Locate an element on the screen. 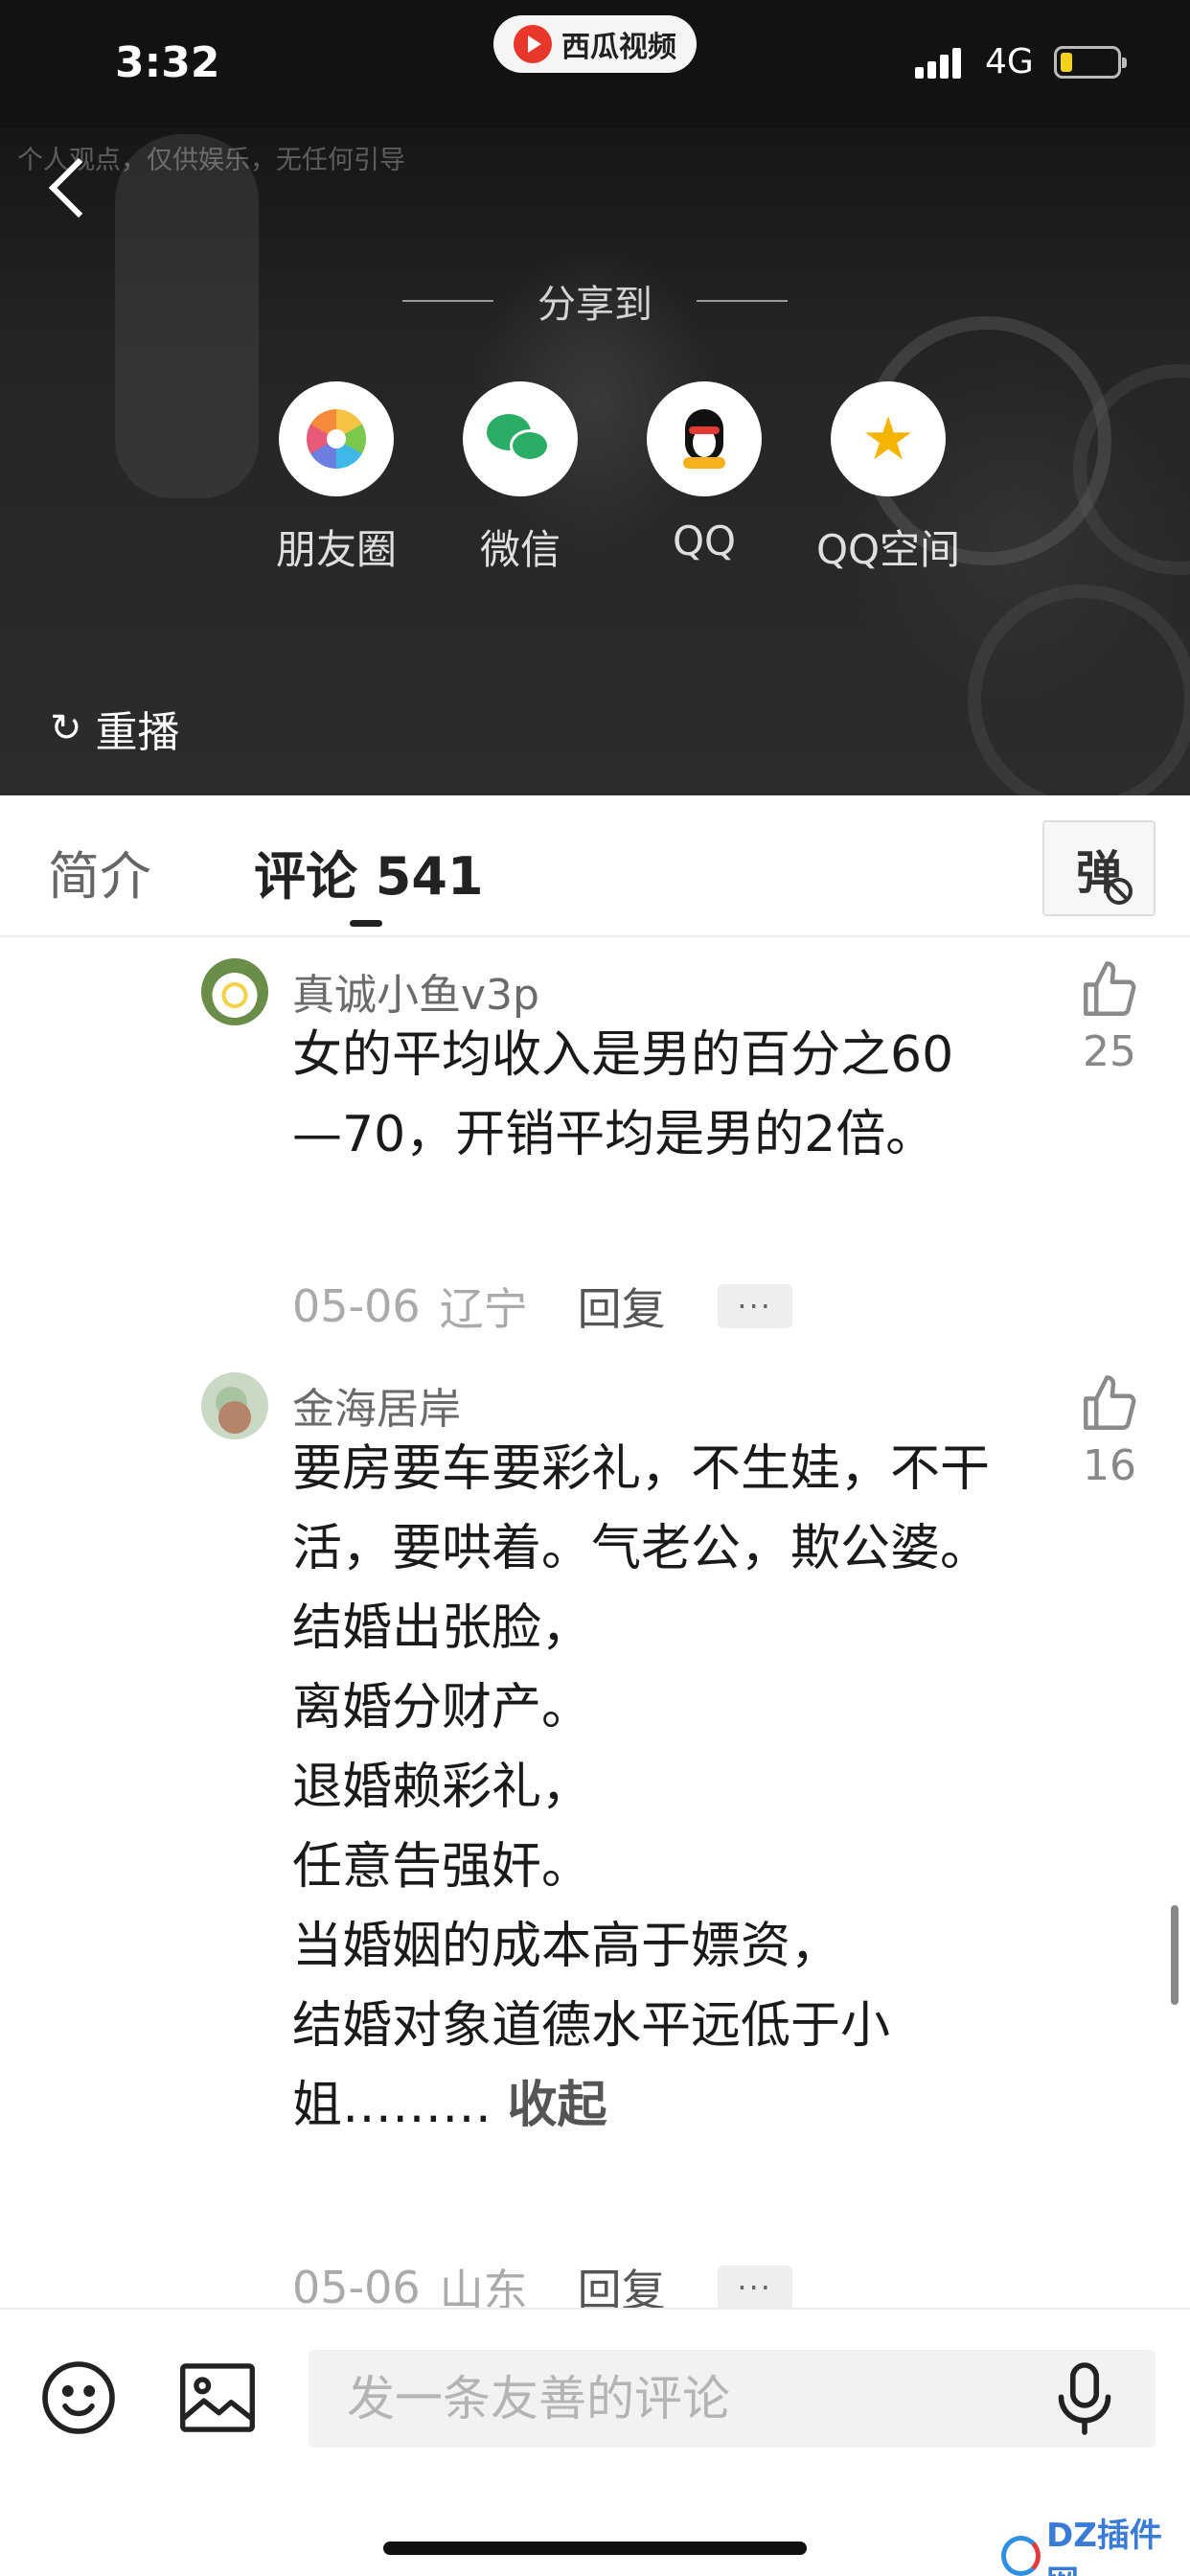 The height and width of the screenshot is (2576, 1190). like-button: 25 is located at coordinates (1109, 1017).